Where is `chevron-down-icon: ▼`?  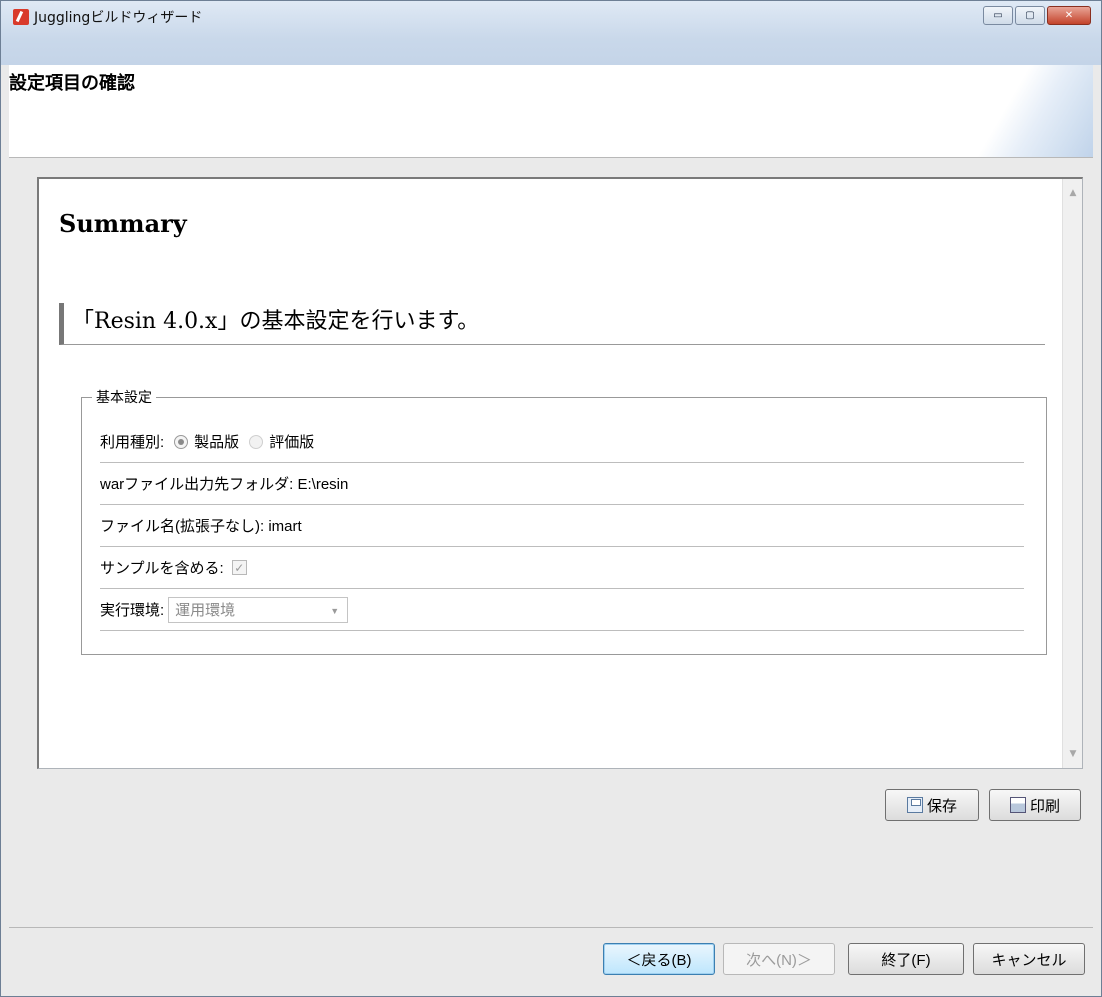
chevron-down-icon: ▼ is located at coordinates (335, 610).